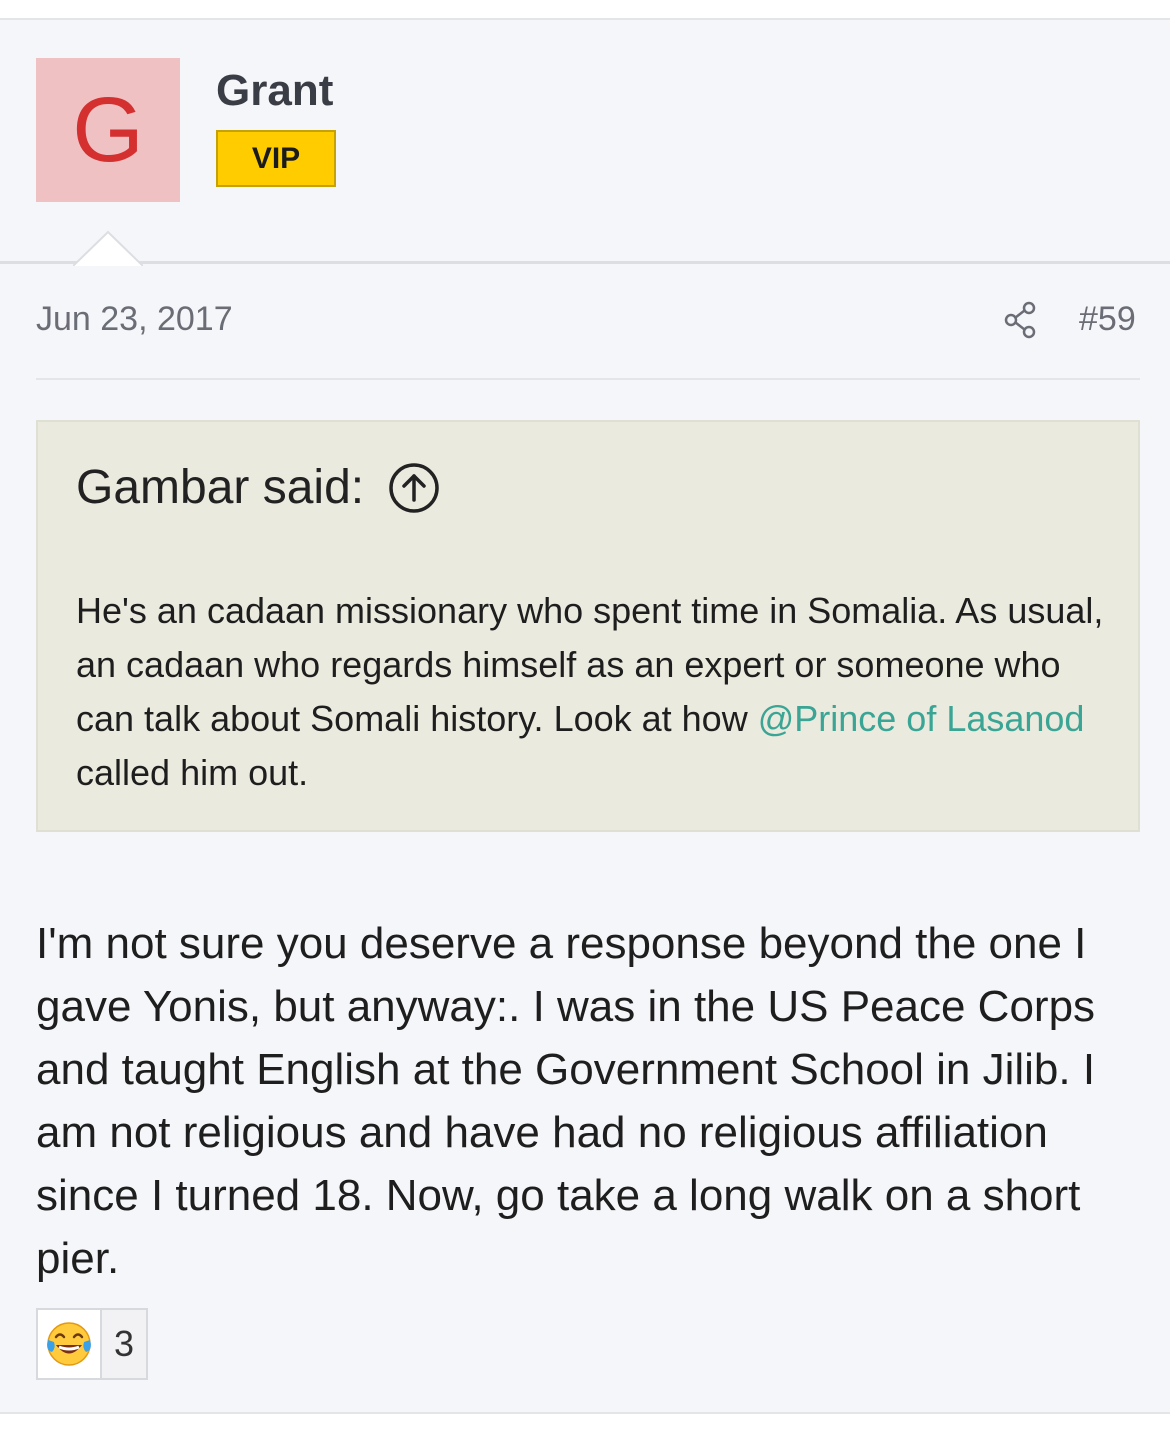 Image resolution: width=1170 pixels, height=1438 pixels. Describe the element at coordinates (276, 158) in the screenshot. I see `vip-badge: VIP` at that location.